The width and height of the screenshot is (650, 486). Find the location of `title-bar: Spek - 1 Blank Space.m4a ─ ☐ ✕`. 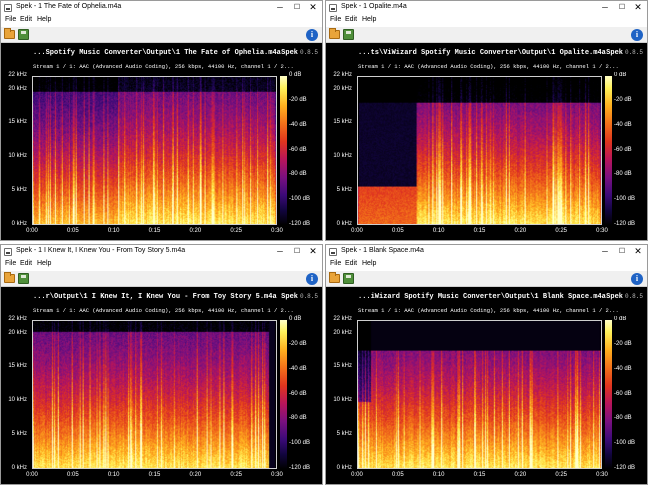

title-bar: Spek - 1 Blank Space.m4a ─ ☐ ✕ is located at coordinates (486, 252).